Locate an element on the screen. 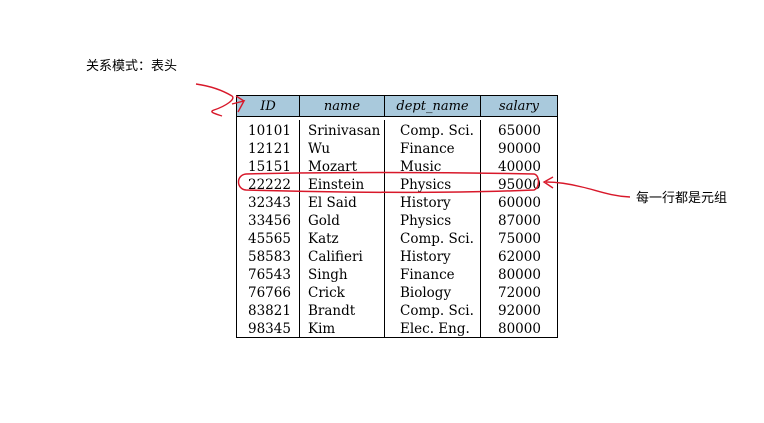 This screenshot has width=764, height=423. cell-name: Singh is located at coordinates (328, 275).